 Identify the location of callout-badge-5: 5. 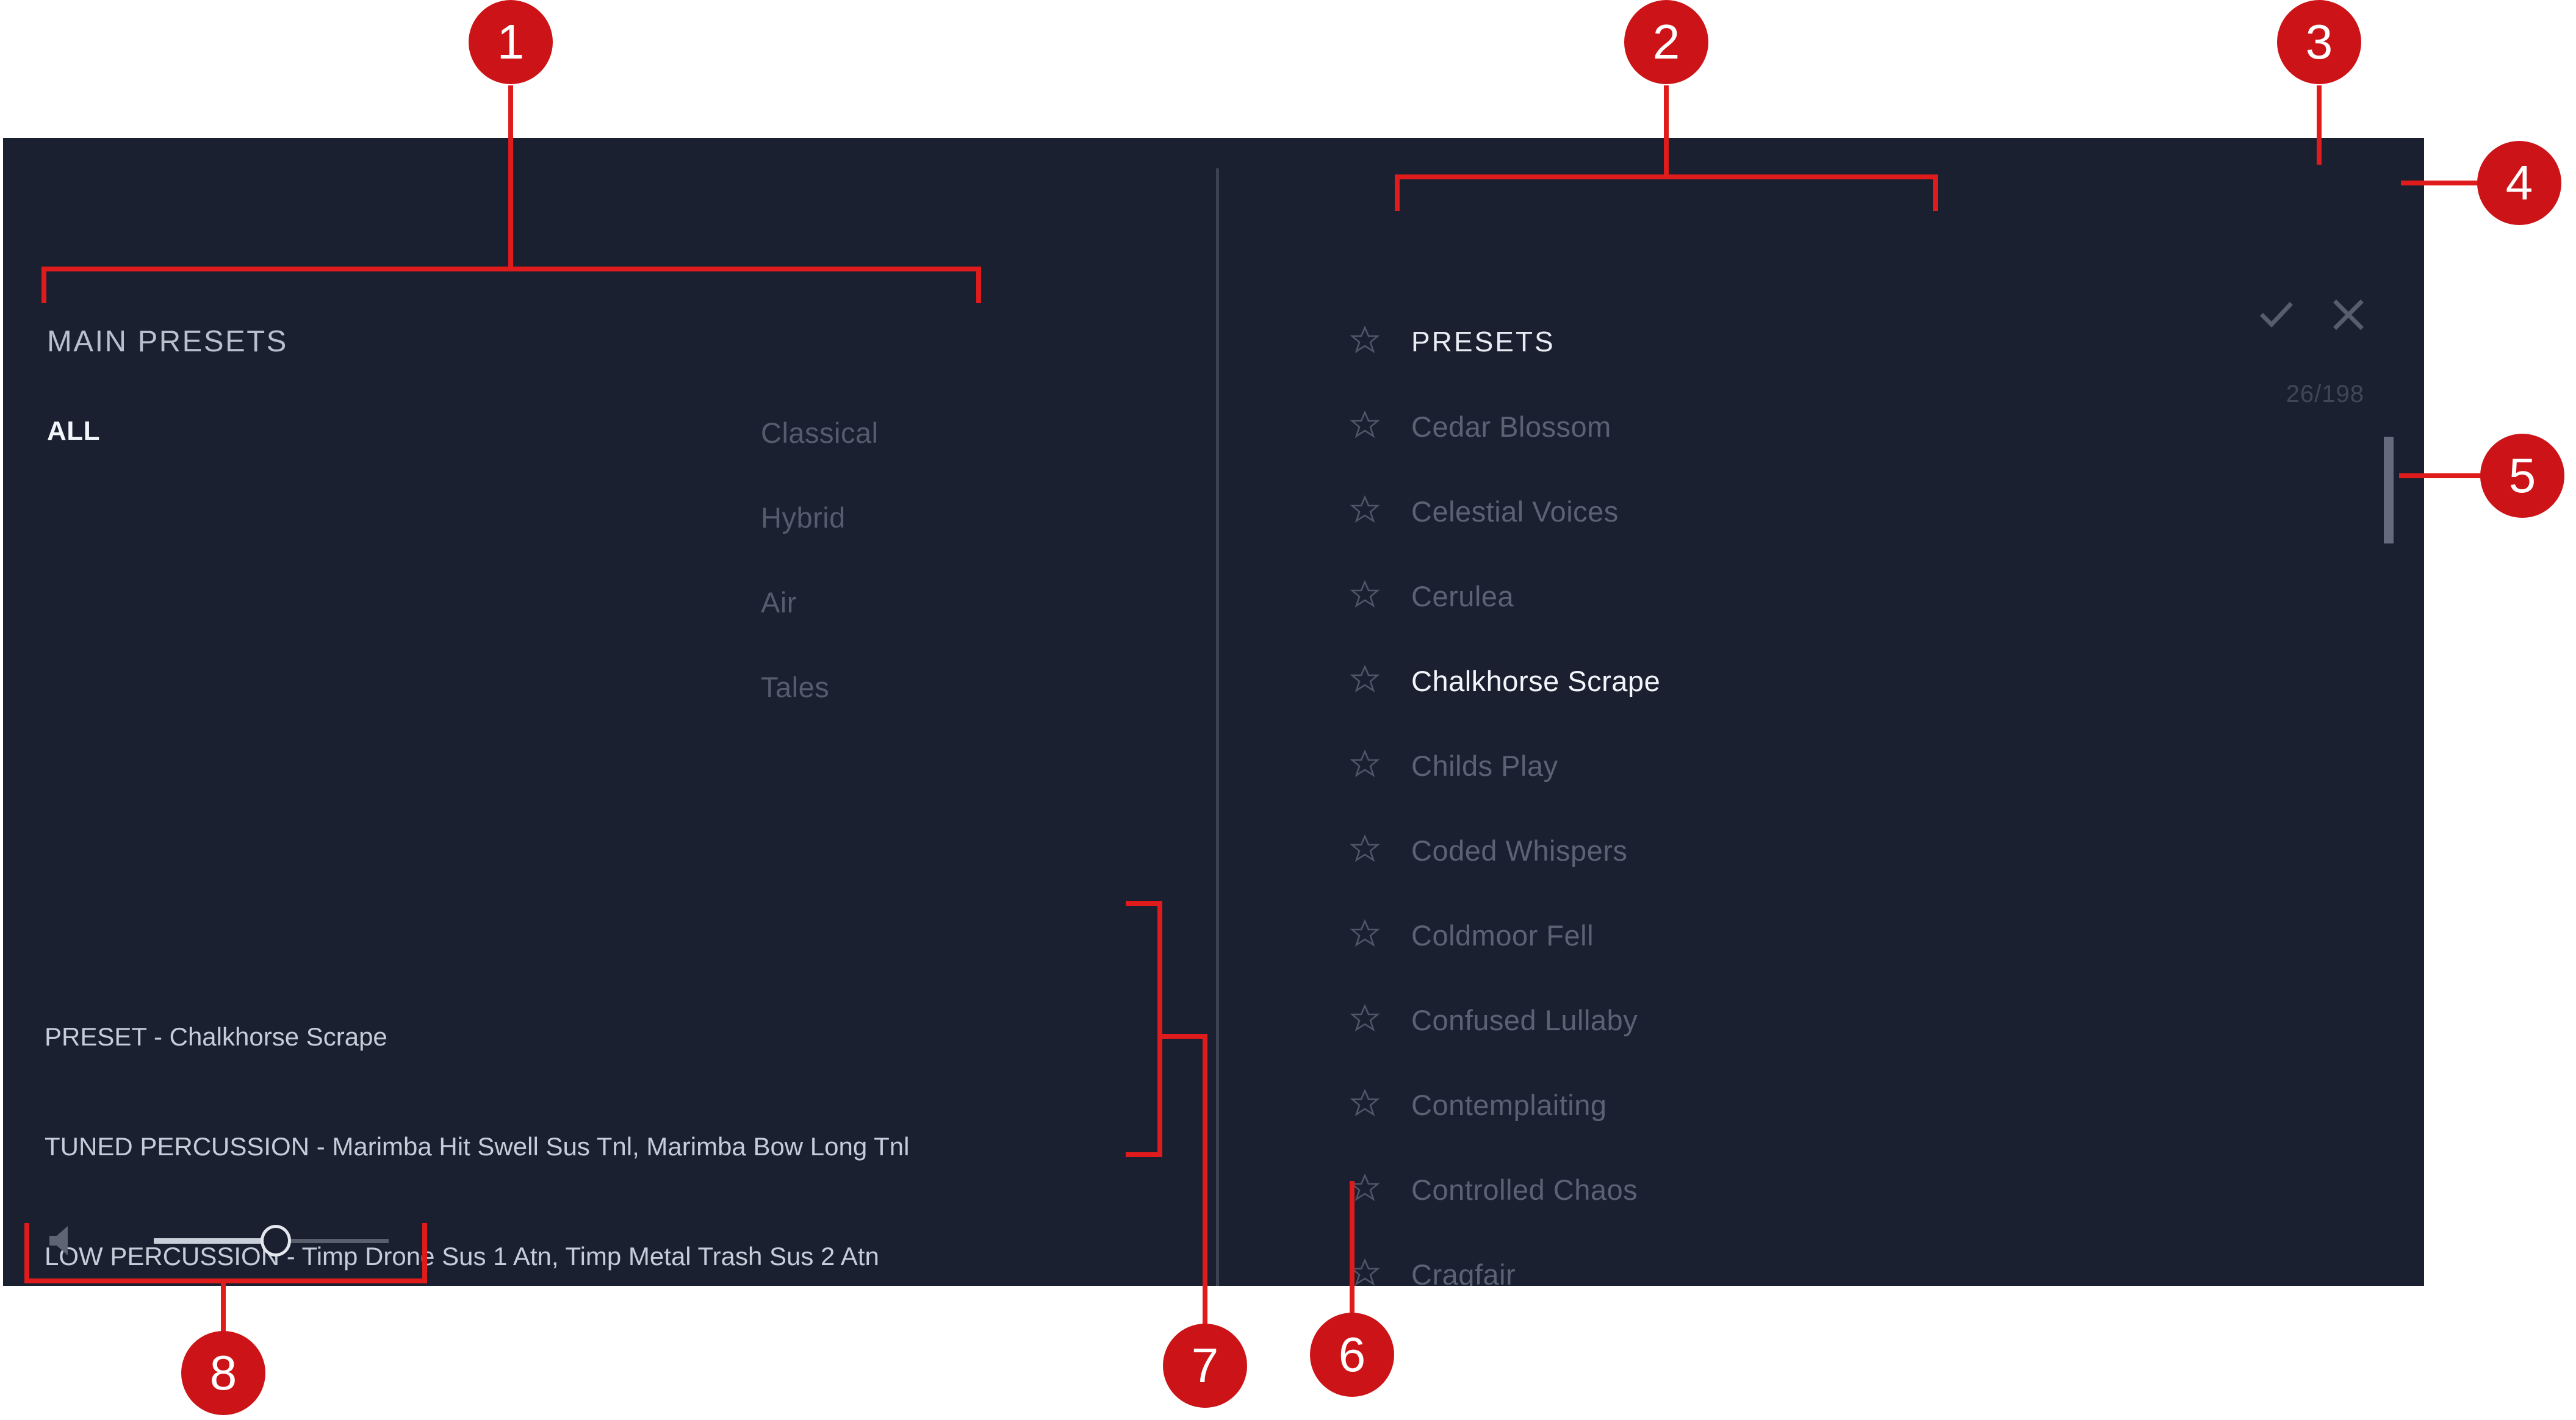
(2522, 476).